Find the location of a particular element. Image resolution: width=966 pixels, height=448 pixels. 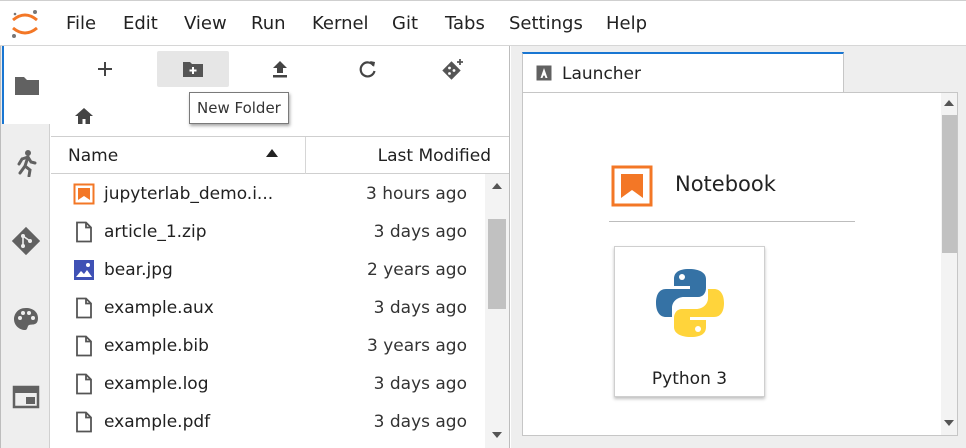

list-item: example.log 3 days ago is located at coordinates (268, 383).